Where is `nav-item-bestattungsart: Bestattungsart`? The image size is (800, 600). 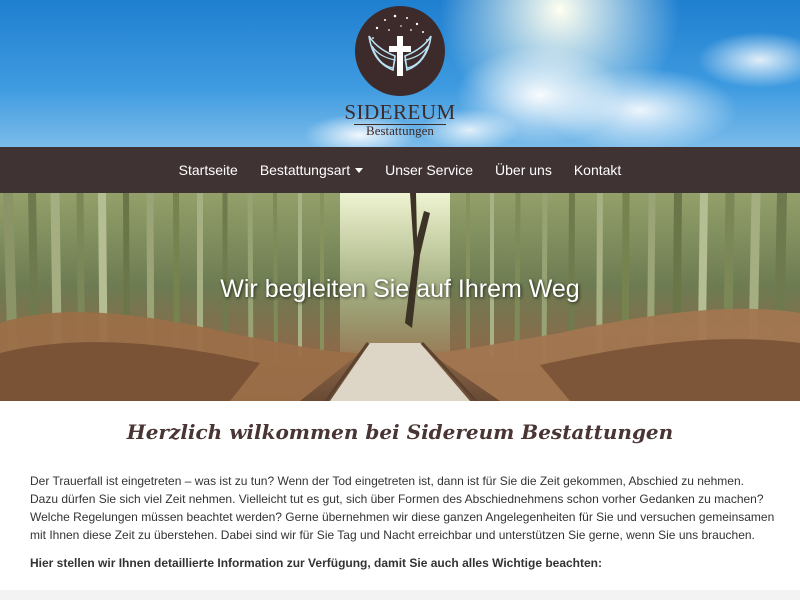 nav-item-bestattungsart: Bestattungsart is located at coordinates (311, 170).